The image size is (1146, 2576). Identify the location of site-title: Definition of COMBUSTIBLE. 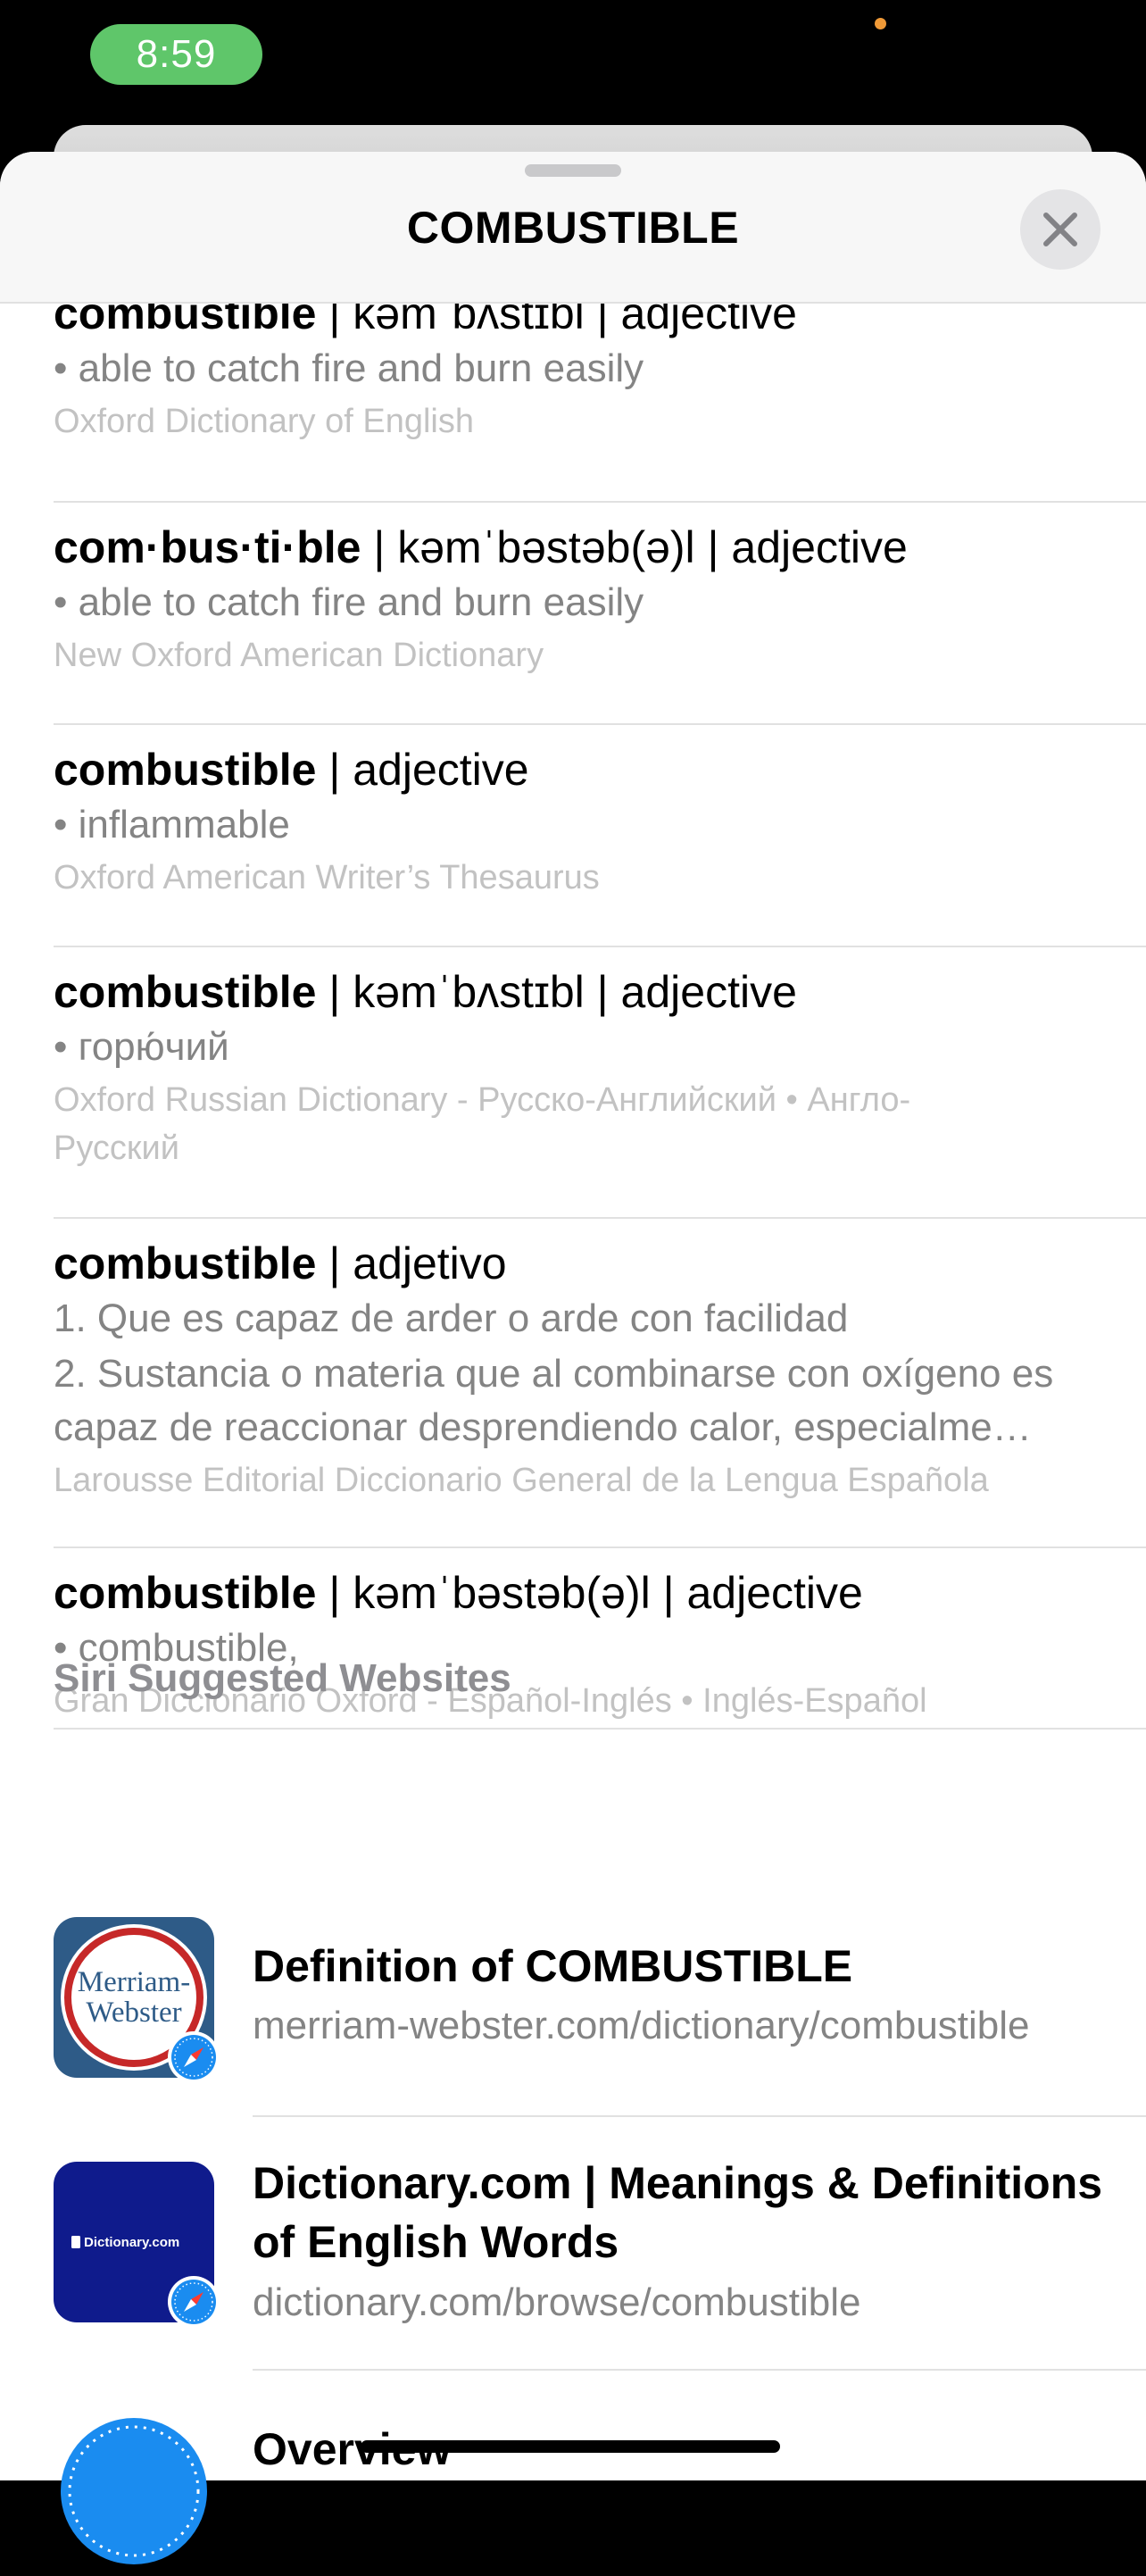
(553, 1966).